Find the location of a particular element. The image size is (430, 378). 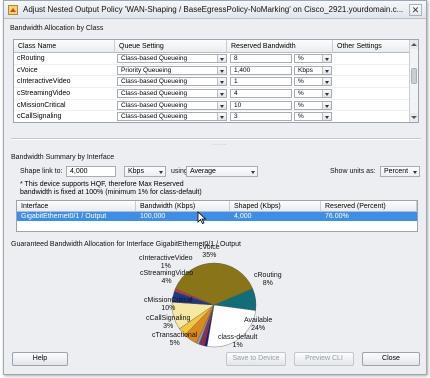

pie-label-value: 5% is located at coordinates (174, 343).